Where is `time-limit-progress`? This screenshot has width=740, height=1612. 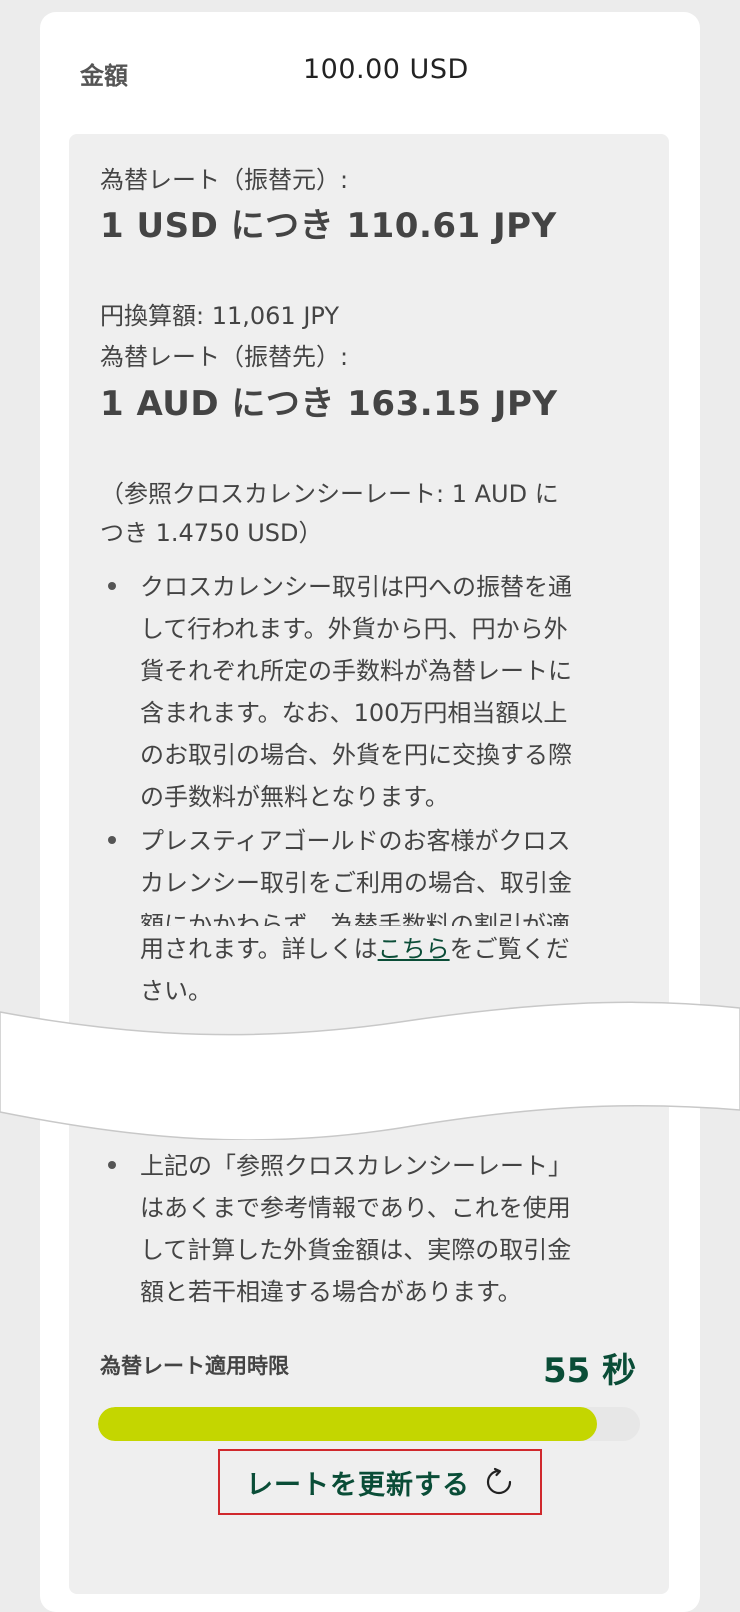 time-limit-progress is located at coordinates (369, 1424).